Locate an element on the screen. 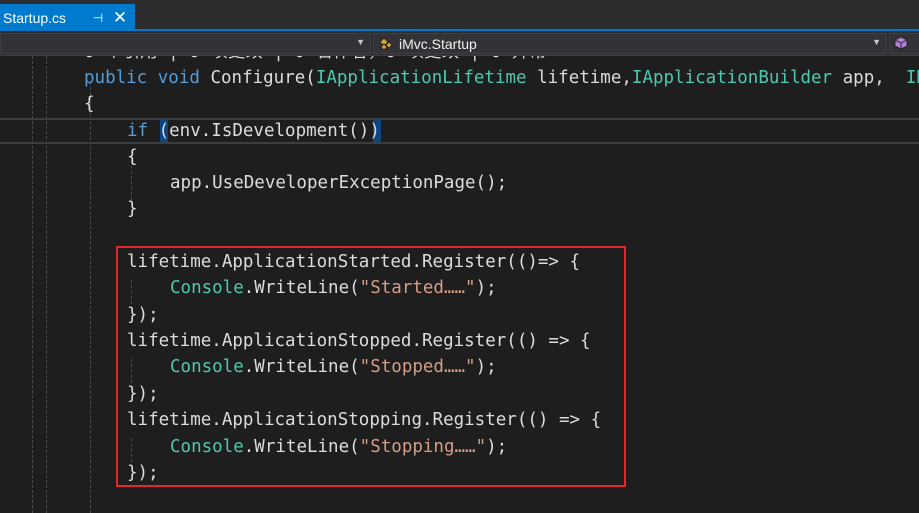 This screenshot has height=513, width=919. code-token: IHostingEnvironment is located at coordinates (912, 78).